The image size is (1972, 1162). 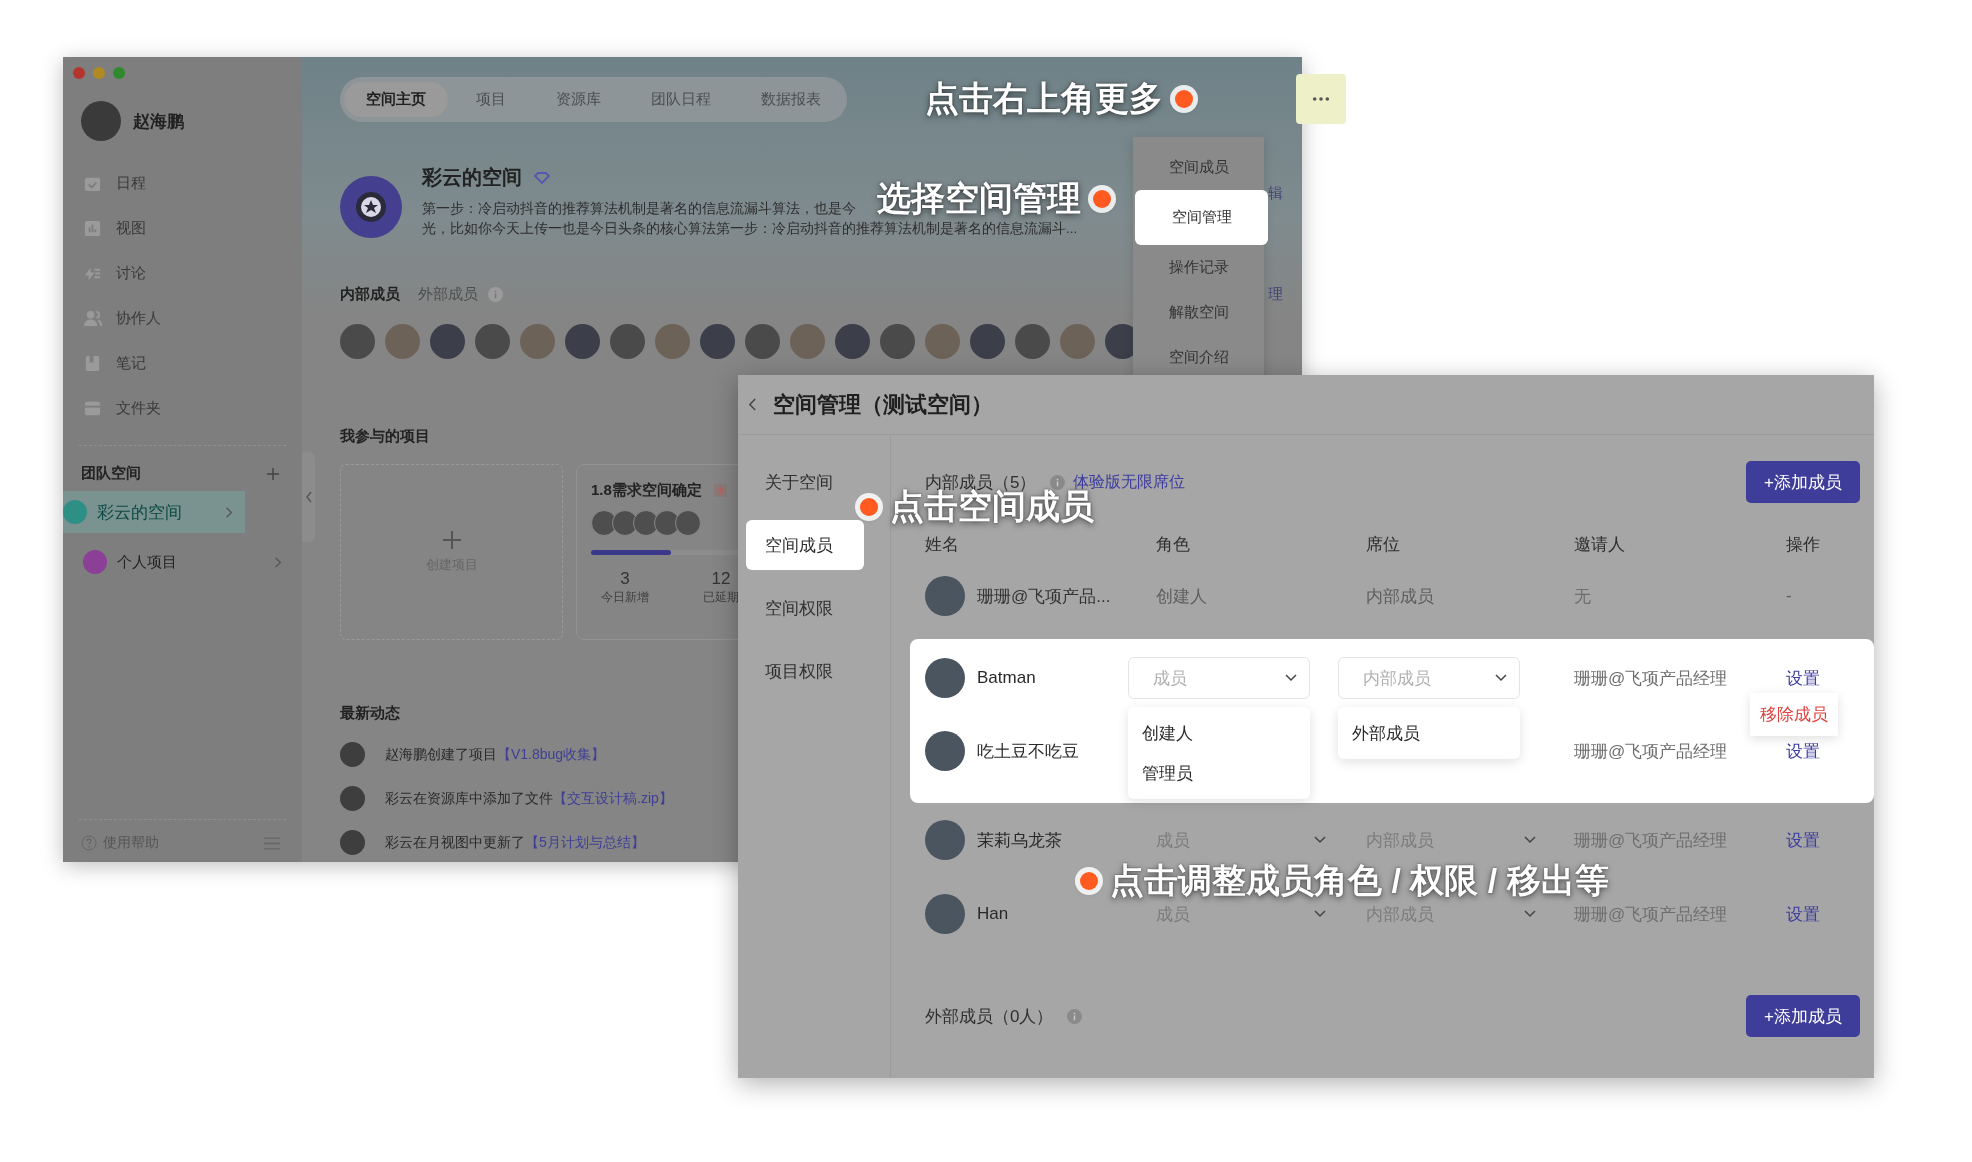 What do you see at coordinates (942, 544) in the screenshot?
I see `column-header: 姓名` at bounding box center [942, 544].